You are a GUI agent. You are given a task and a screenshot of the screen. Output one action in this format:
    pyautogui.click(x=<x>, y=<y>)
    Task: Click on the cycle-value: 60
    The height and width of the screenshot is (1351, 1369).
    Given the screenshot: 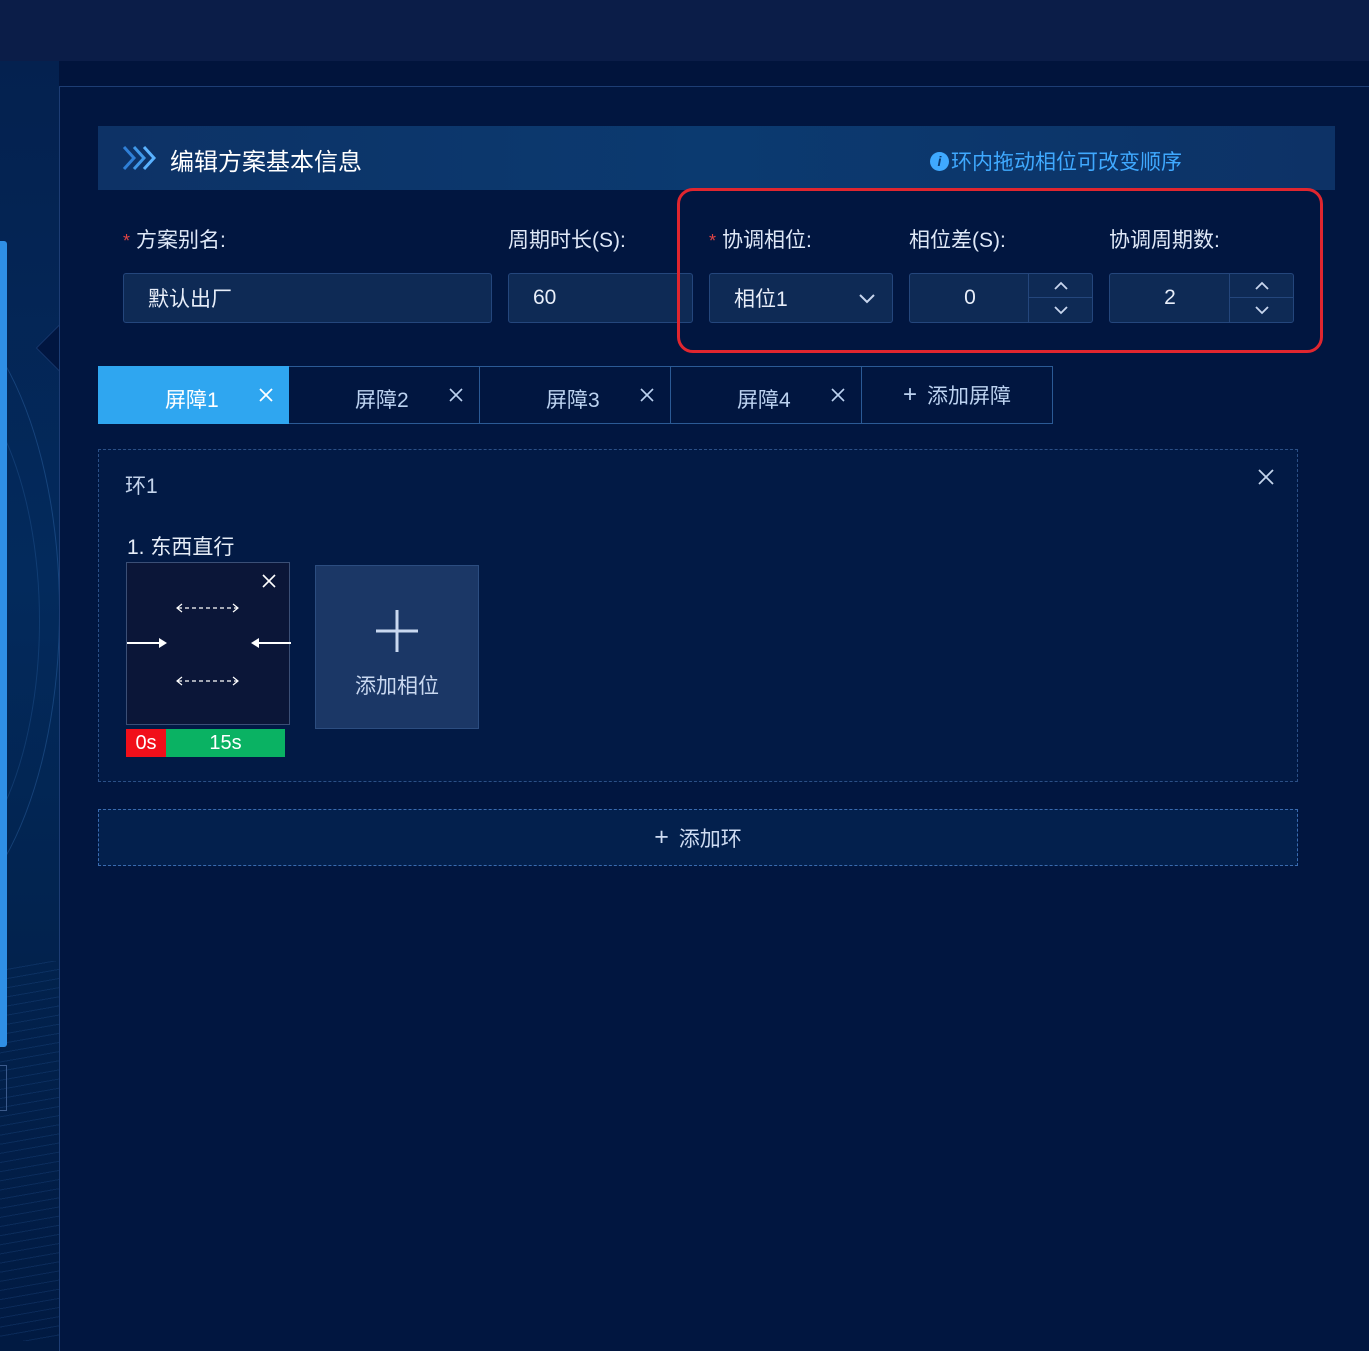 What is the action you would take?
    pyautogui.click(x=545, y=297)
    